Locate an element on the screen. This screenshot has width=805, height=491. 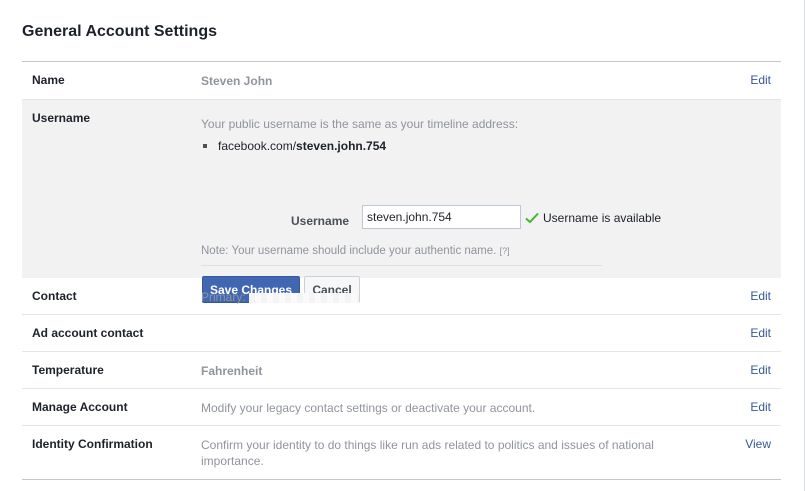
setting-row-contact: Contact Primary: Edit is located at coordinates (401, 296).